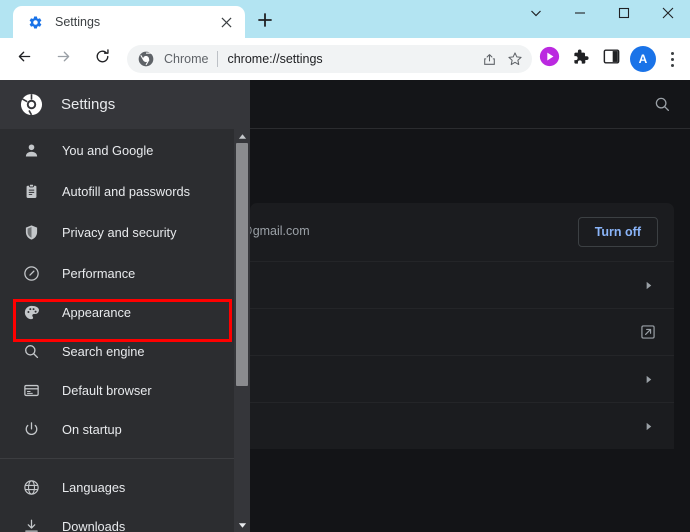 The width and height of the screenshot is (690, 532). I want to click on sidebar-item-label: Downloads, so click(94, 525).